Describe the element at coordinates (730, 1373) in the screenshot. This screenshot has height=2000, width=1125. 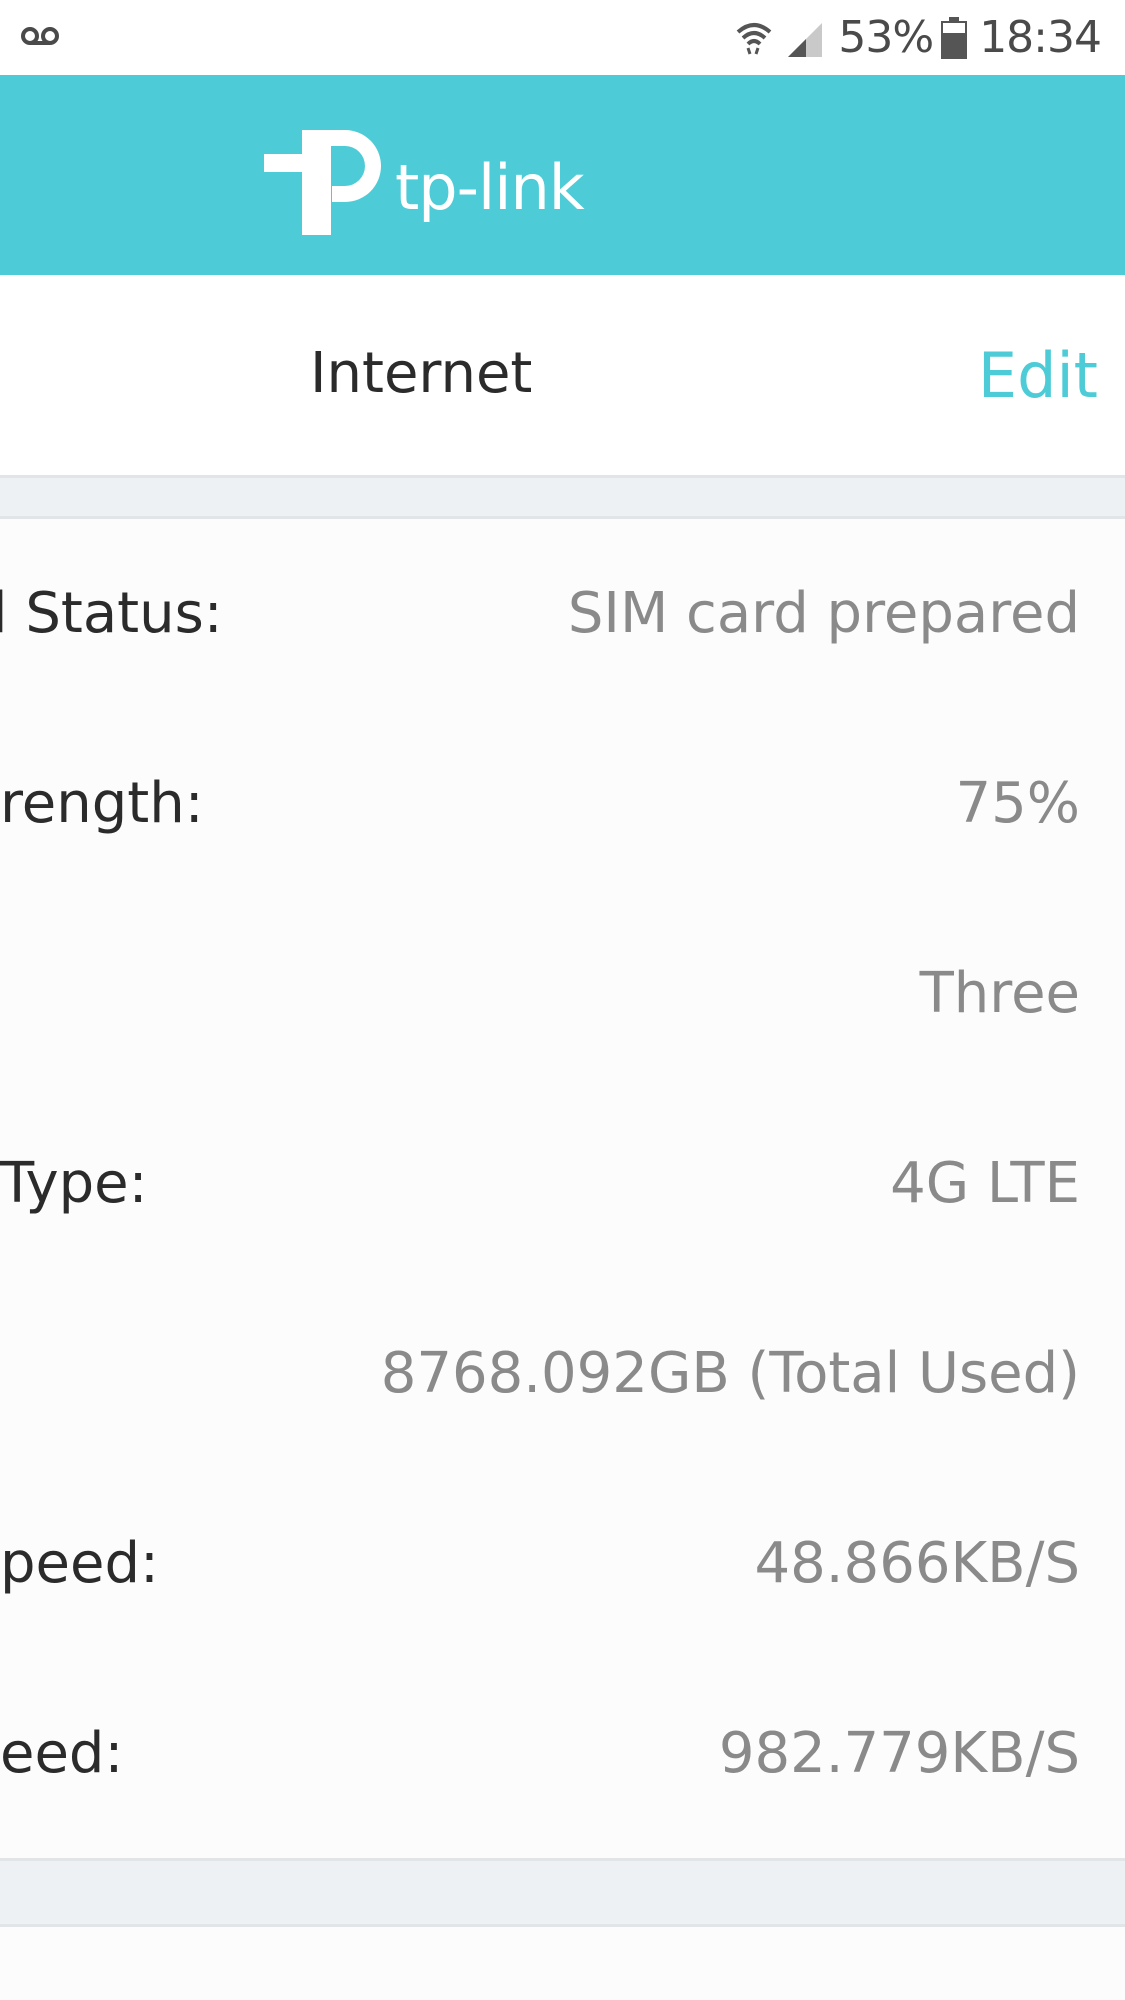
I see `row-value: 8768.092GB (Total Used)` at that location.